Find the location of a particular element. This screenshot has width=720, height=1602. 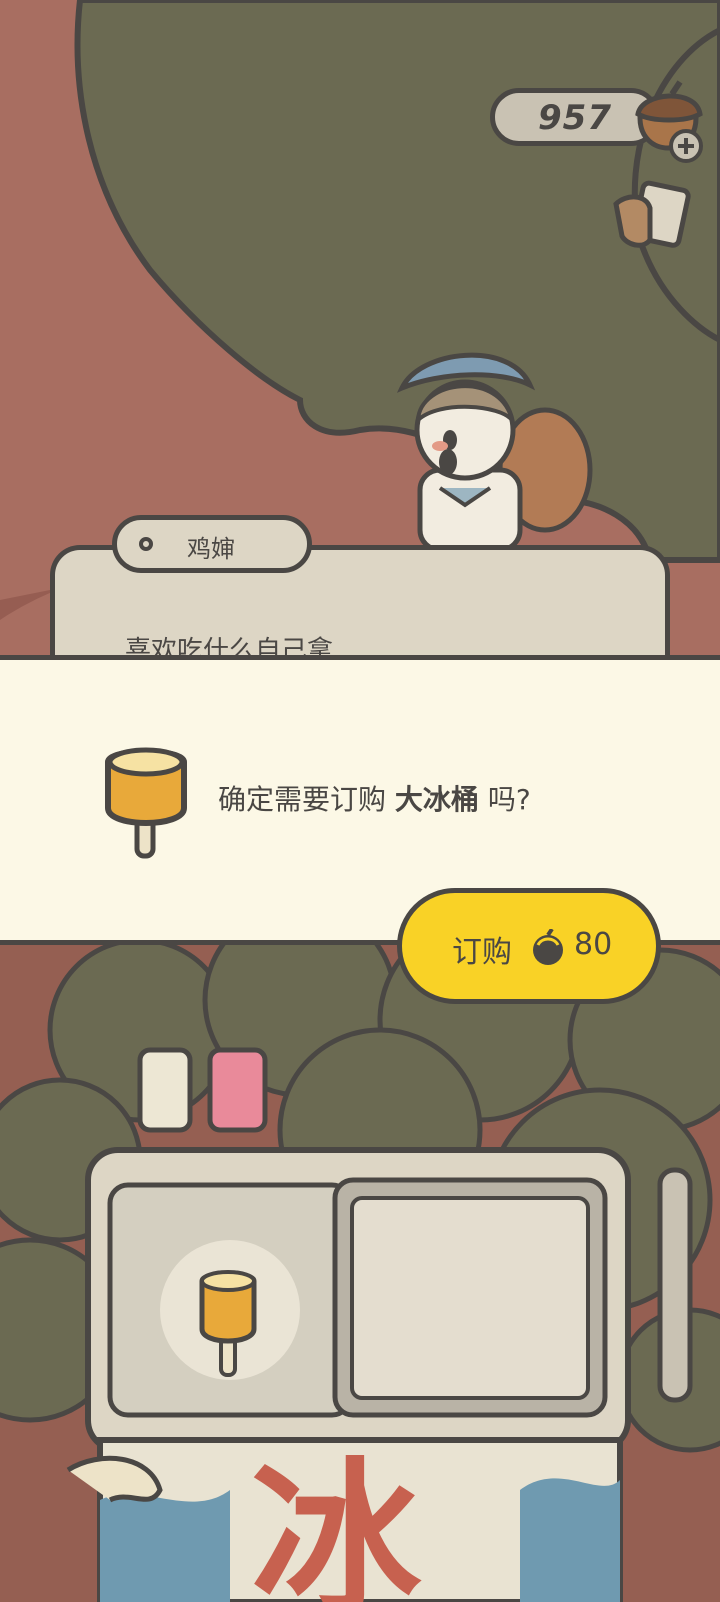

speaker-name-tag: 鸡婶 is located at coordinates (212, 544).